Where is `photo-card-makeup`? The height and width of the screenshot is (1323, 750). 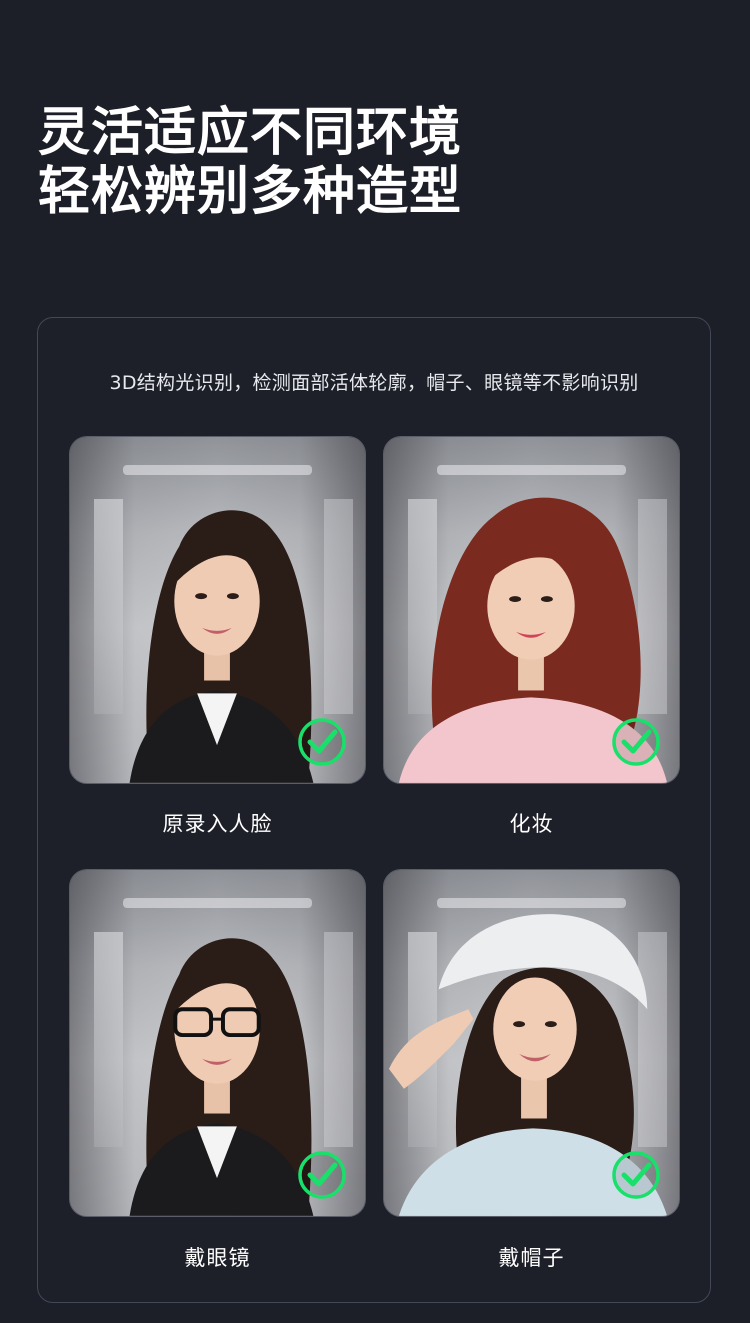
photo-card-makeup is located at coordinates (531, 610).